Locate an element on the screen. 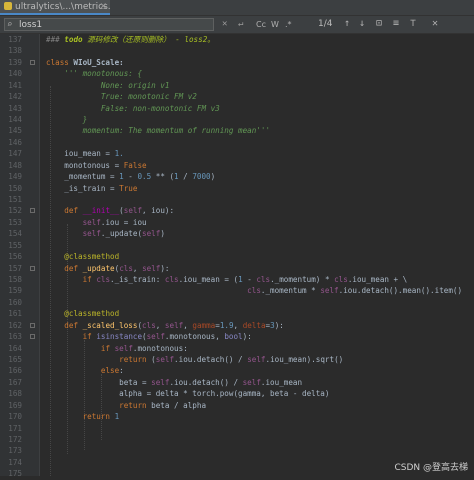  code-line: 141 None: origin v1 is located at coordinates (237, 85).